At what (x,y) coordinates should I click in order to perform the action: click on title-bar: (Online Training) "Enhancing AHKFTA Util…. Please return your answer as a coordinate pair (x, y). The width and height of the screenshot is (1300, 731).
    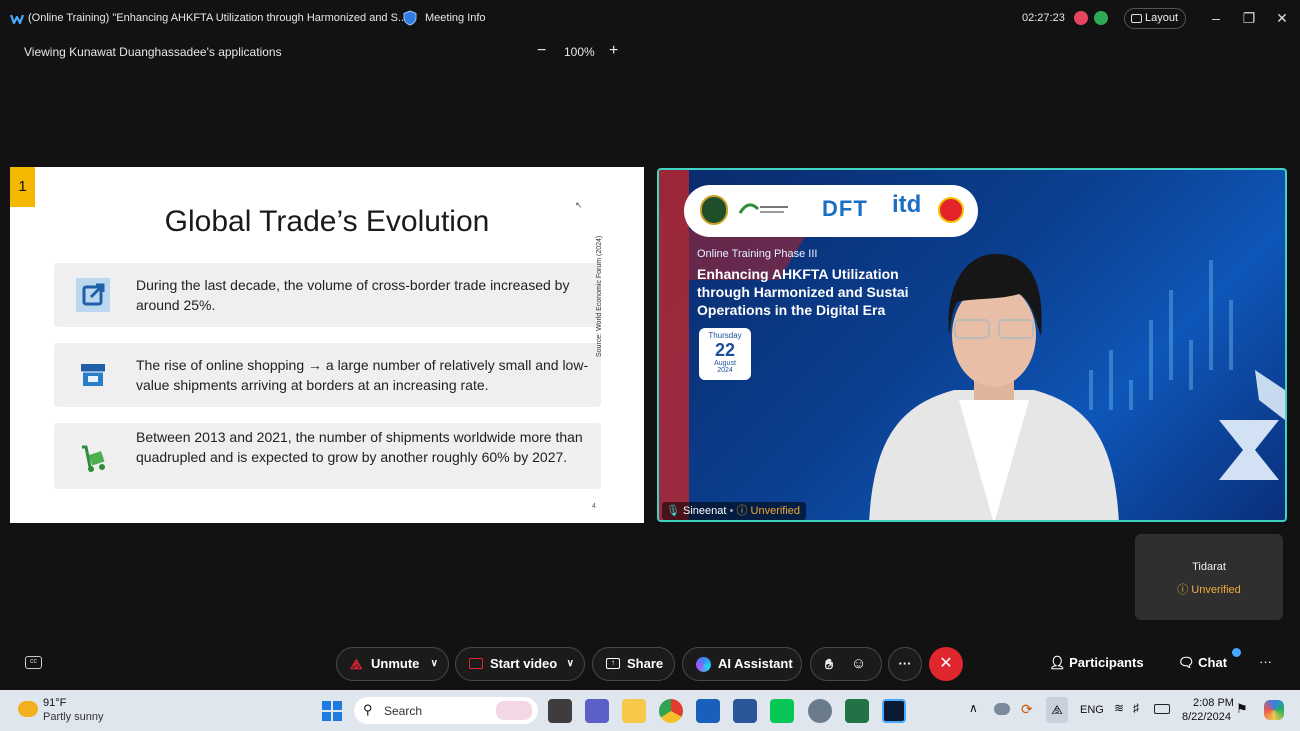
    Looking at the image, I should click on (650, 19).